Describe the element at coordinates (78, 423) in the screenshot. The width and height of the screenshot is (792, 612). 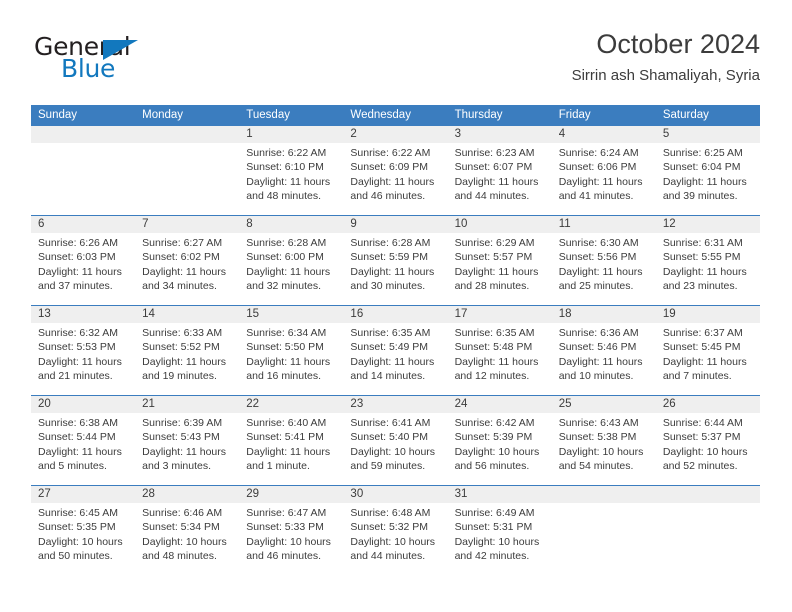
I see `sunrise-text: Sunrise: 6:38 AM` at that location.